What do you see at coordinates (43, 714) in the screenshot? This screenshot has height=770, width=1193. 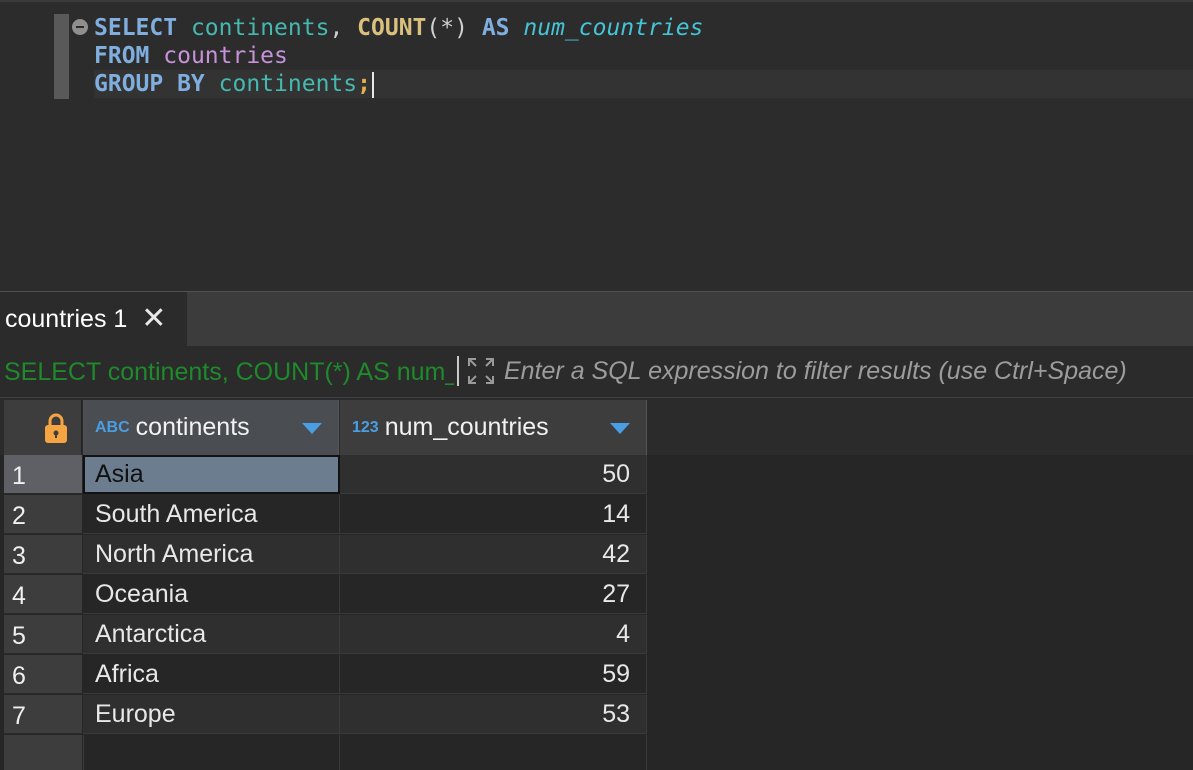 I see `row-number: 7` at bounding box center [43, 714].